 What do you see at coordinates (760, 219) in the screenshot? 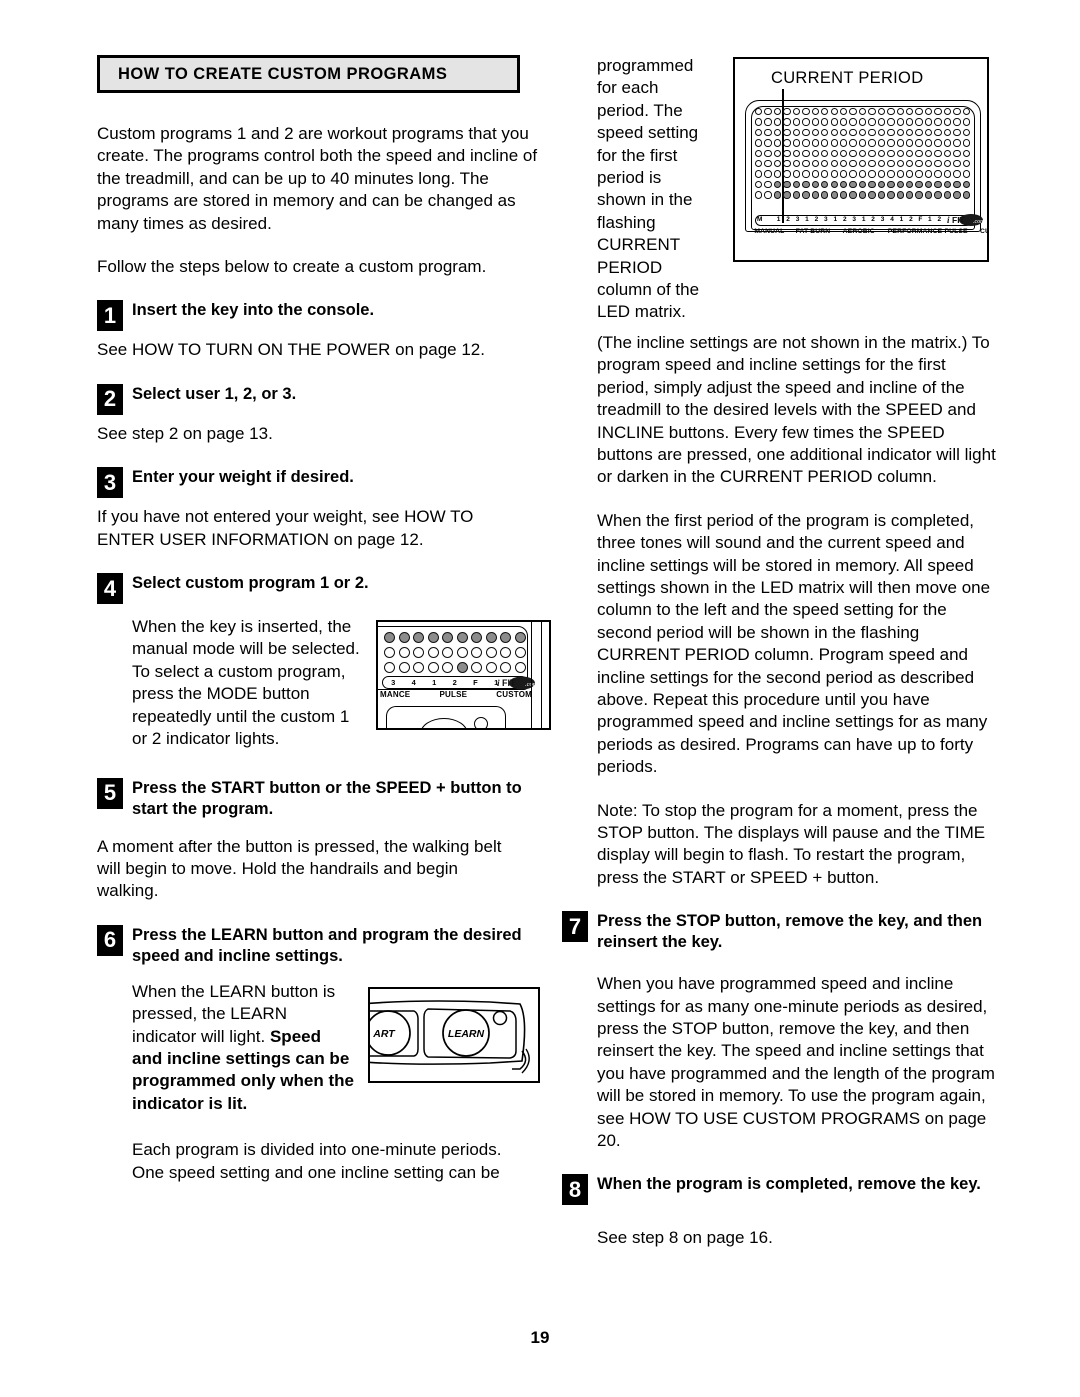
I see `led-indicator-number: M` at bounding box center [760, 219].